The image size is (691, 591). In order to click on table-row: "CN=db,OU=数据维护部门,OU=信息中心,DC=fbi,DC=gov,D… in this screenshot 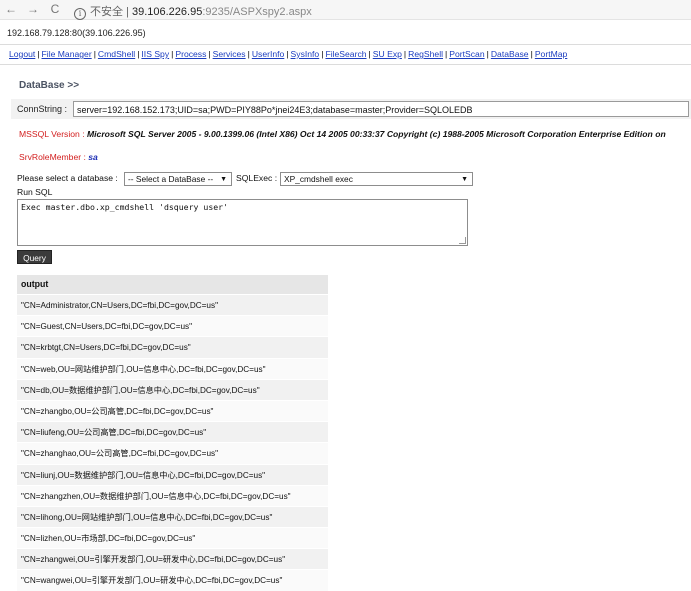, I will do `click(172, 389)`.